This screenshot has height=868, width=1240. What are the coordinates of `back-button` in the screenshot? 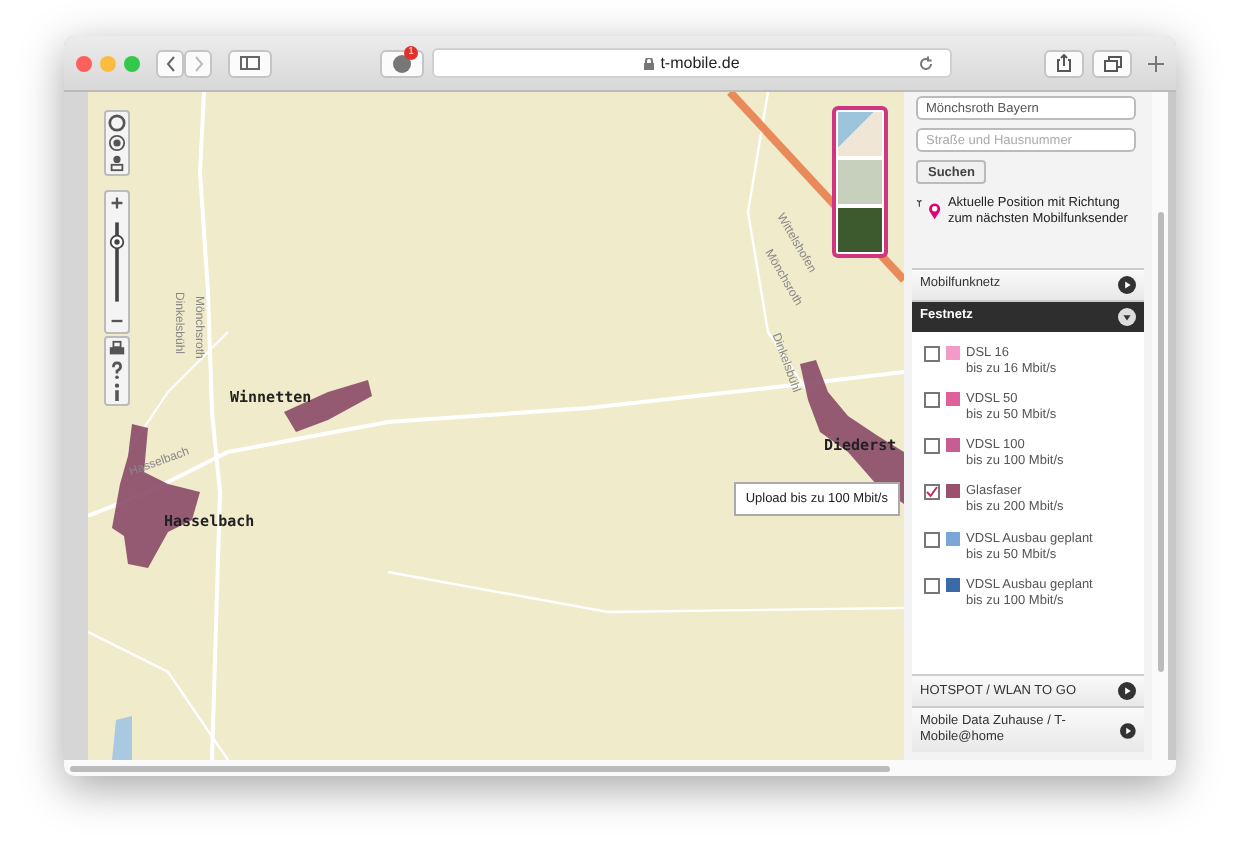 It's located at (170, 63).